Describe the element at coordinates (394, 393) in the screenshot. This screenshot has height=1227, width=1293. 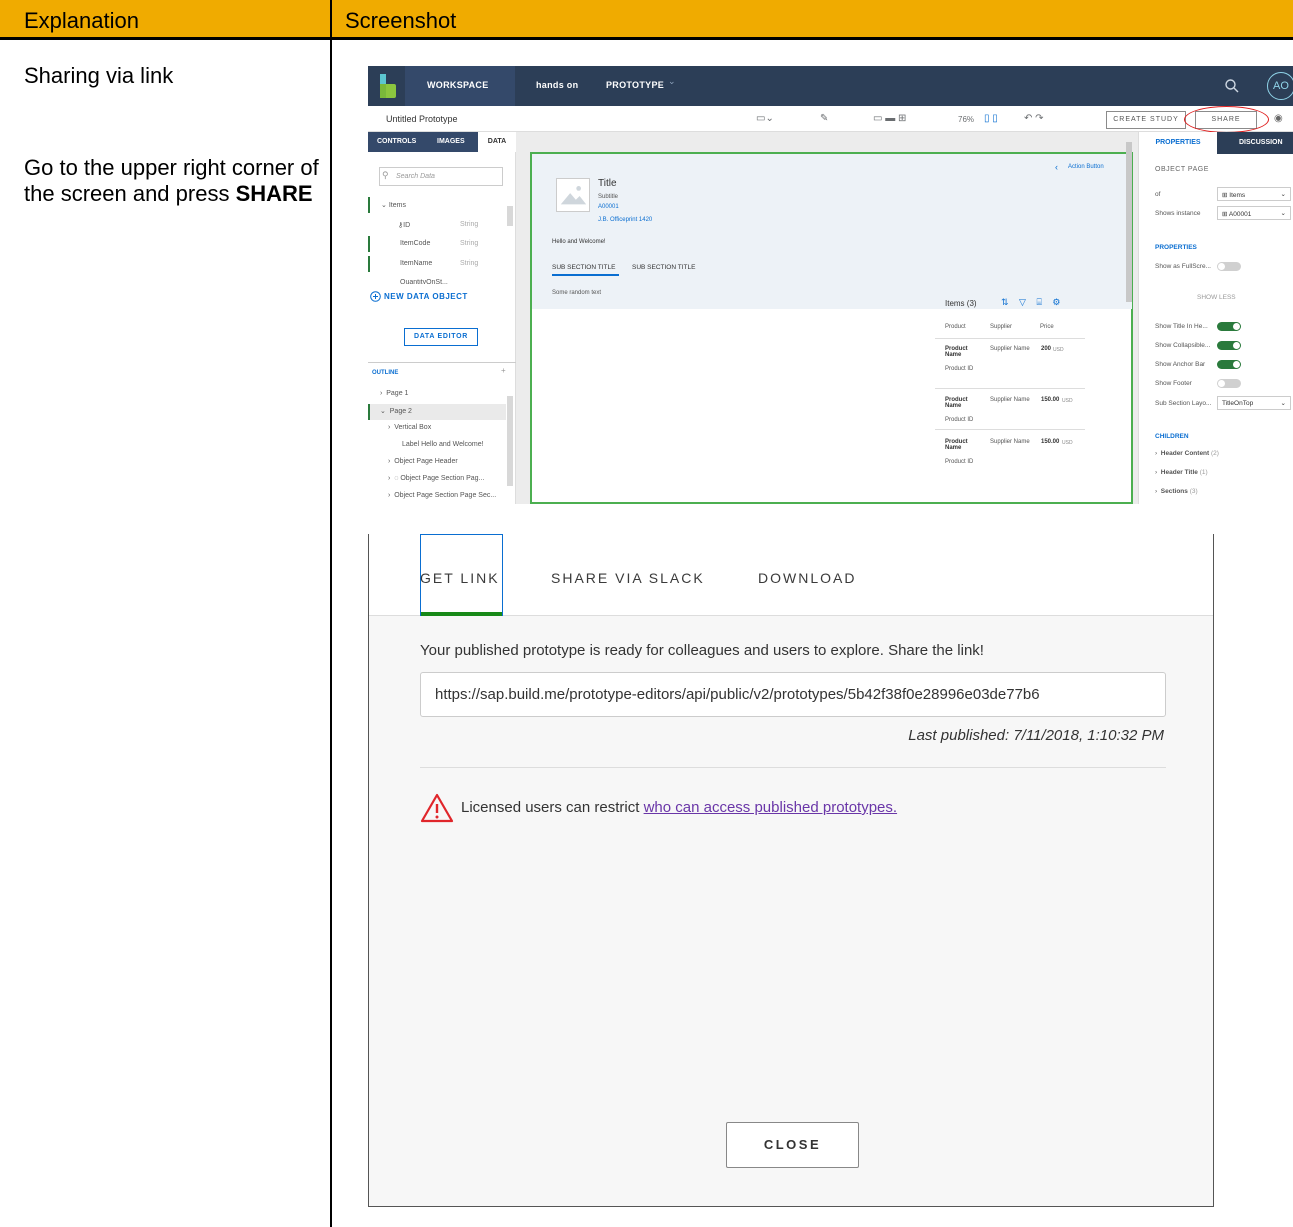
I see `outline-page1: › Page 1` at that location.